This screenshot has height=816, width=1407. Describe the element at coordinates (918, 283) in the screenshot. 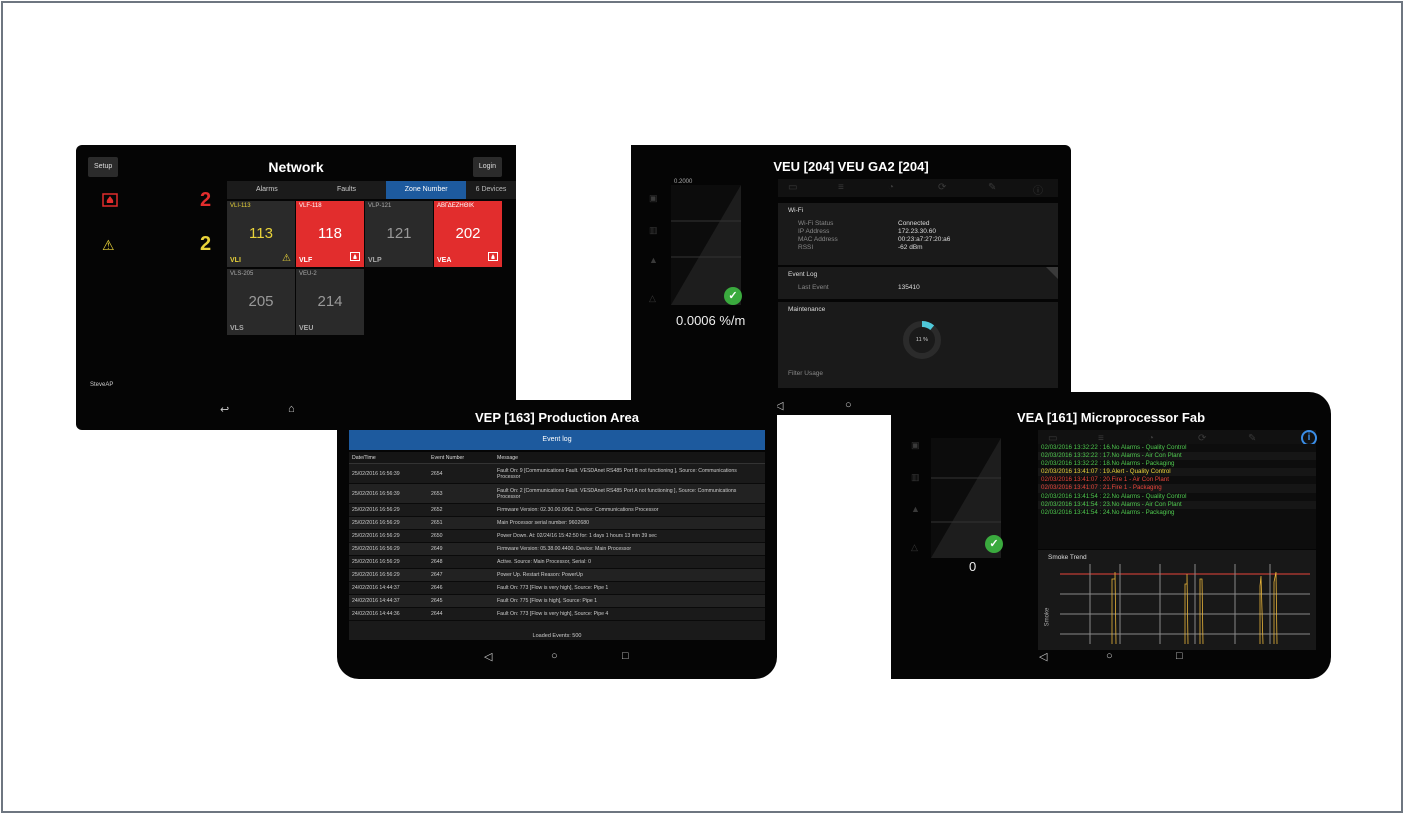

I see `event-log-panel: Event Log Last Event 135410` at that location.